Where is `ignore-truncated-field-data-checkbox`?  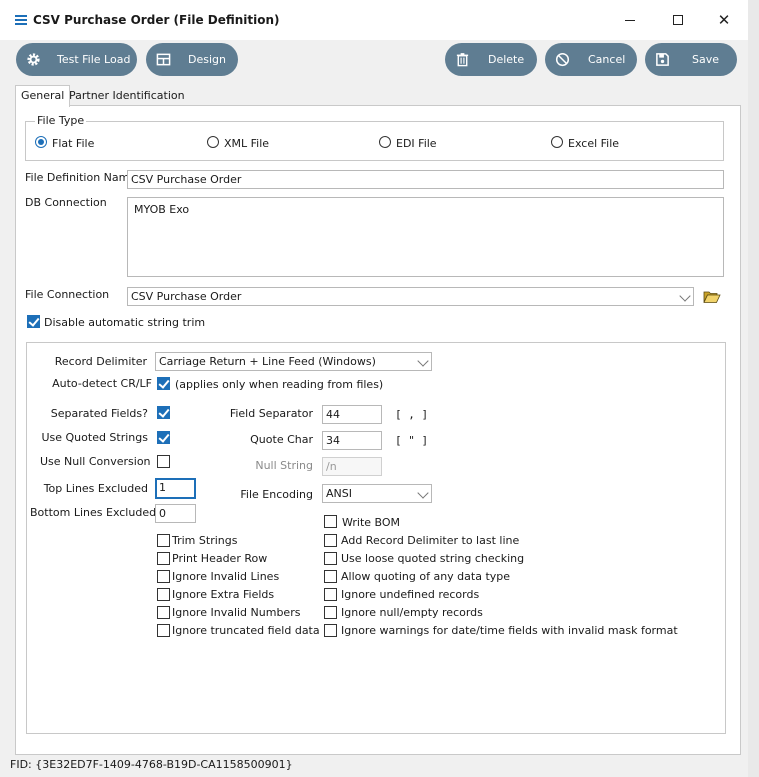
ignore-truncated-field-data-checkbox is located at coordinates (163, 630).